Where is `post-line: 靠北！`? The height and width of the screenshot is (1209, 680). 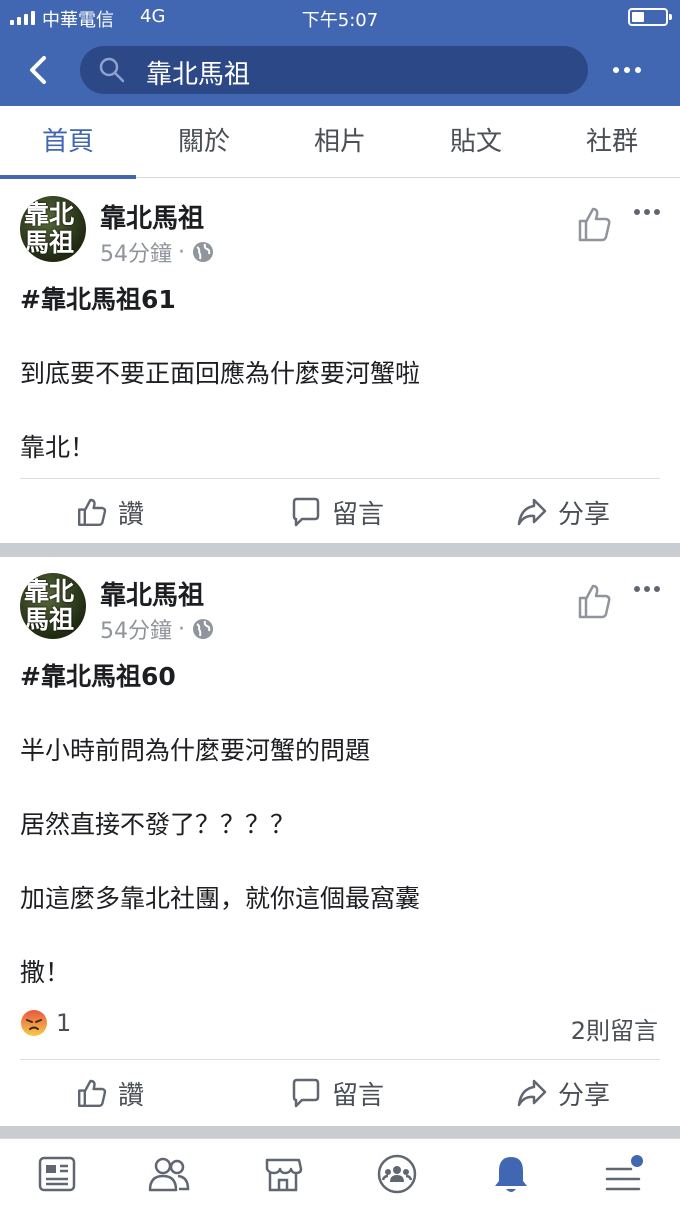
post-line: 靠北！ is located at coordinates (58, 447).